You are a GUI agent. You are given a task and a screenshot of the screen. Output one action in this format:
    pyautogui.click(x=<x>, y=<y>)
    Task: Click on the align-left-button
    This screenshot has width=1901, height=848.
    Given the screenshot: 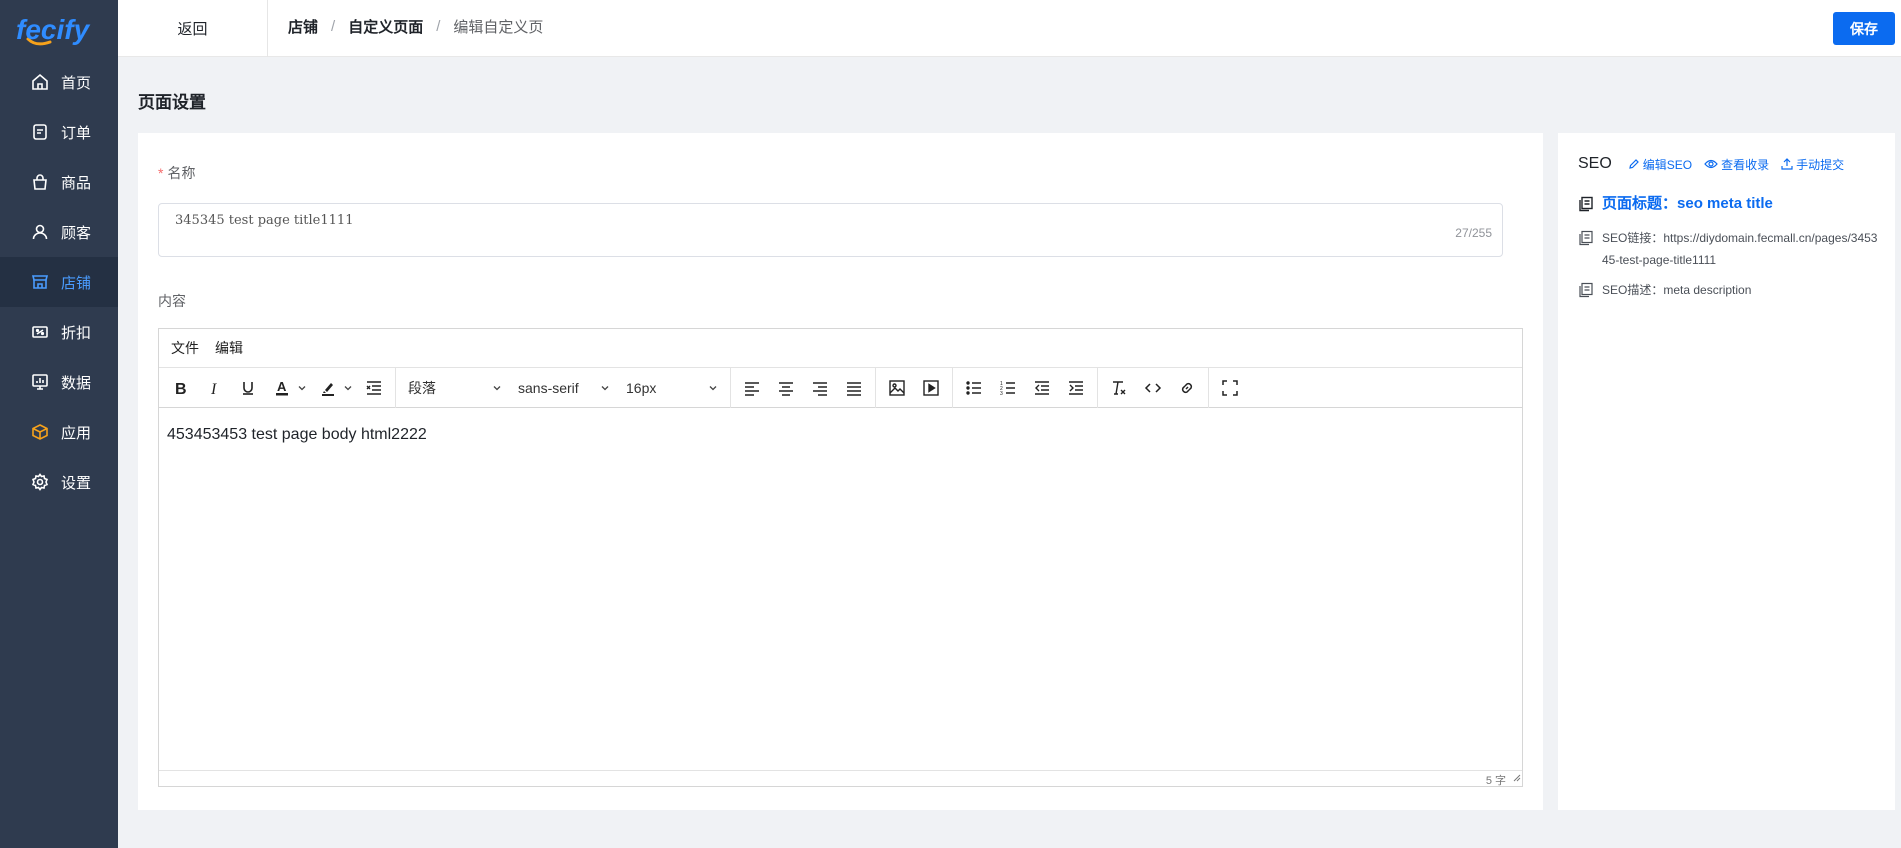 What is the action you would take?
    pyautogui.click(x=752, y=388)
    